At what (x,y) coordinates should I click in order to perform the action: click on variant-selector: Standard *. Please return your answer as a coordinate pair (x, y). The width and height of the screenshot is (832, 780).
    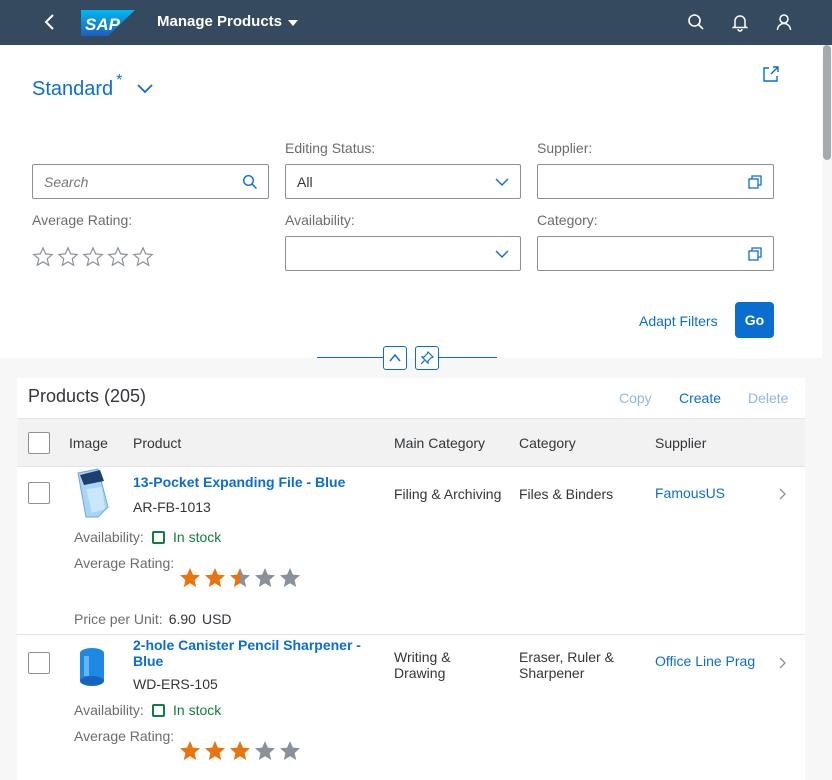
    Looking at the image, I should click on (92, 86).